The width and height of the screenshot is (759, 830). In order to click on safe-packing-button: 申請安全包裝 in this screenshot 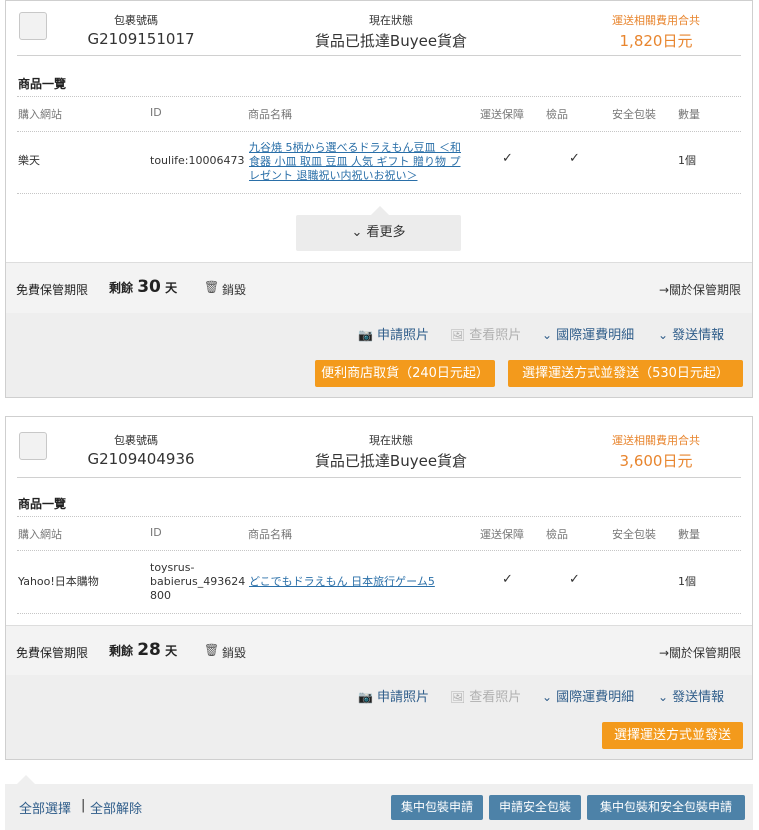, I will do `click(535, 807)`.